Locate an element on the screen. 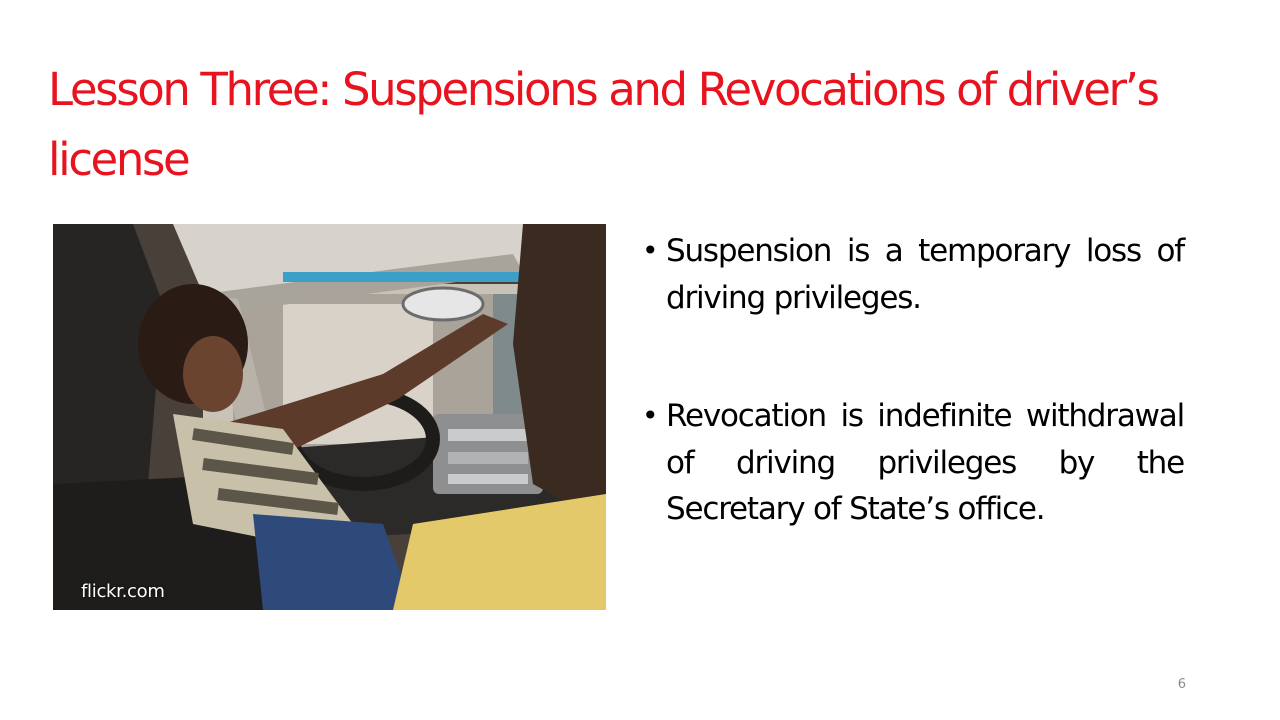 The height and width of the screenshot is (720, 1280). photo-credit: flickr.com is located at coordinates (123, 591).